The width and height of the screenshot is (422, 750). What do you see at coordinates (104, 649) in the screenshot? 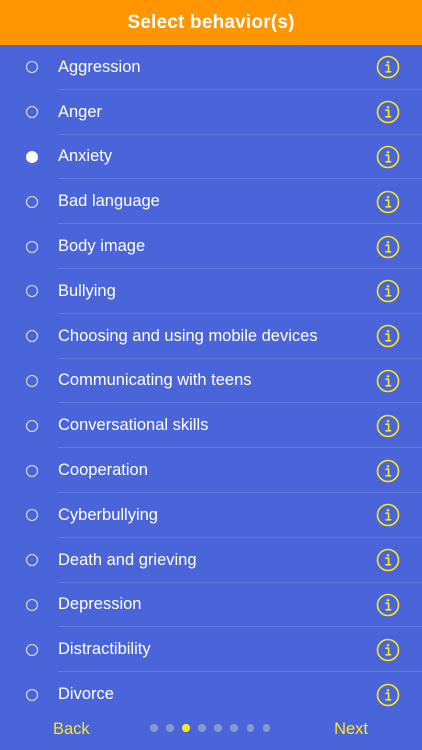
I see `behavior-label: Distractibility` at bounding box center [104, 649].